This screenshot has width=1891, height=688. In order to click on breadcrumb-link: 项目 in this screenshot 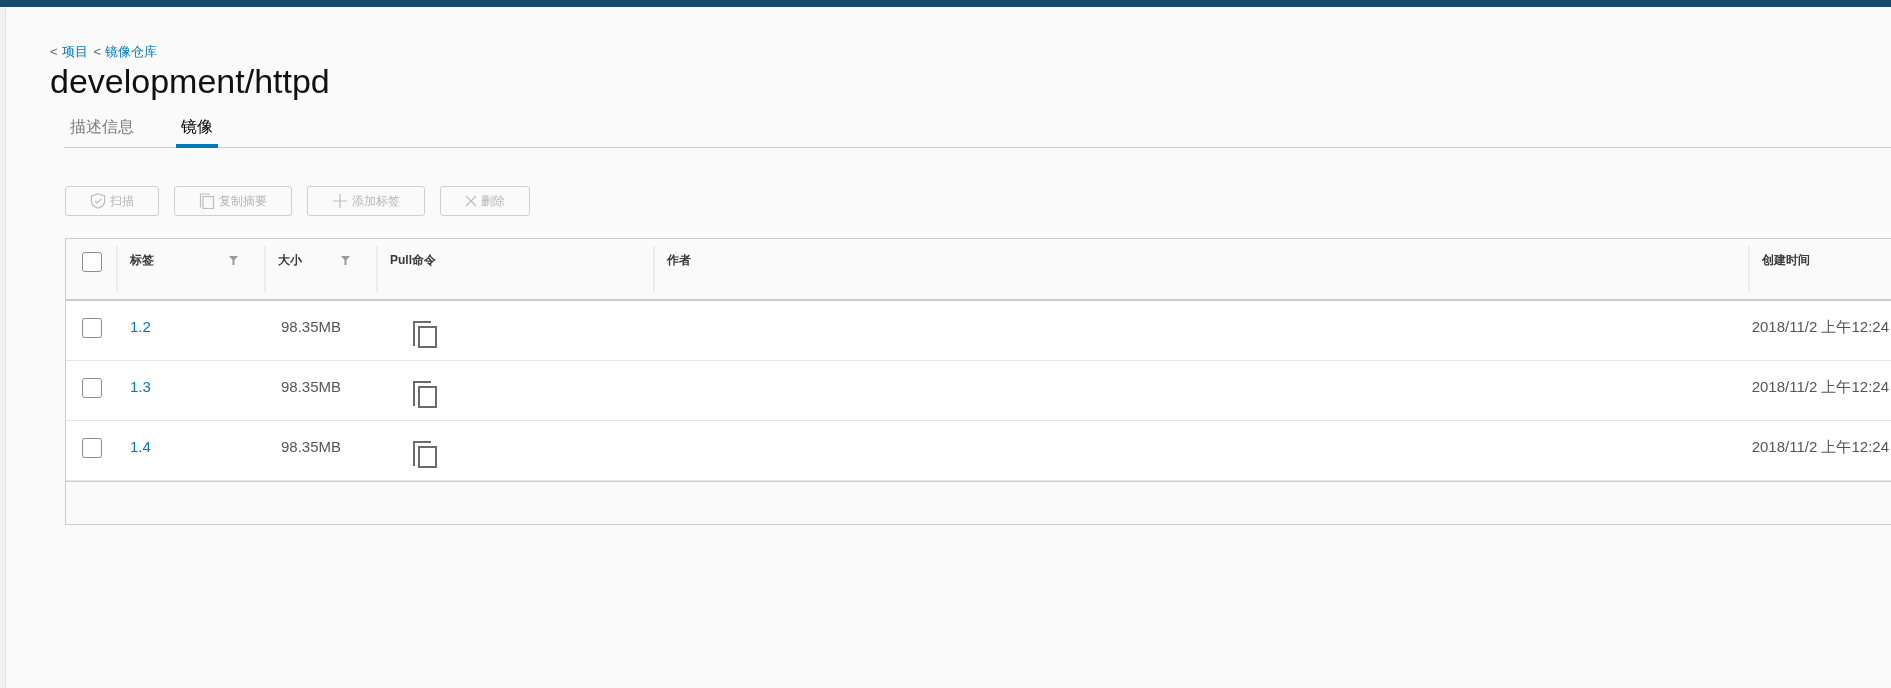, I will do `click(74, 52)`.